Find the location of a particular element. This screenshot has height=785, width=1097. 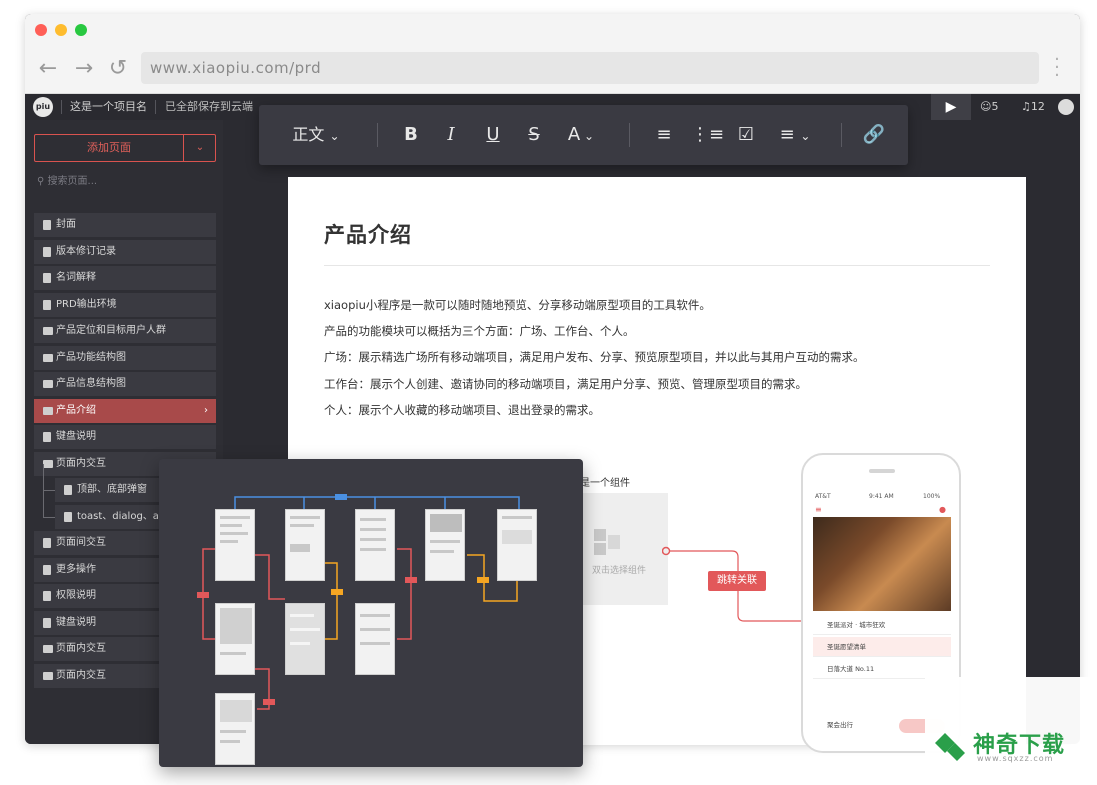

chevron-down-icon: ⌄ is located at coordinates (200, 148).